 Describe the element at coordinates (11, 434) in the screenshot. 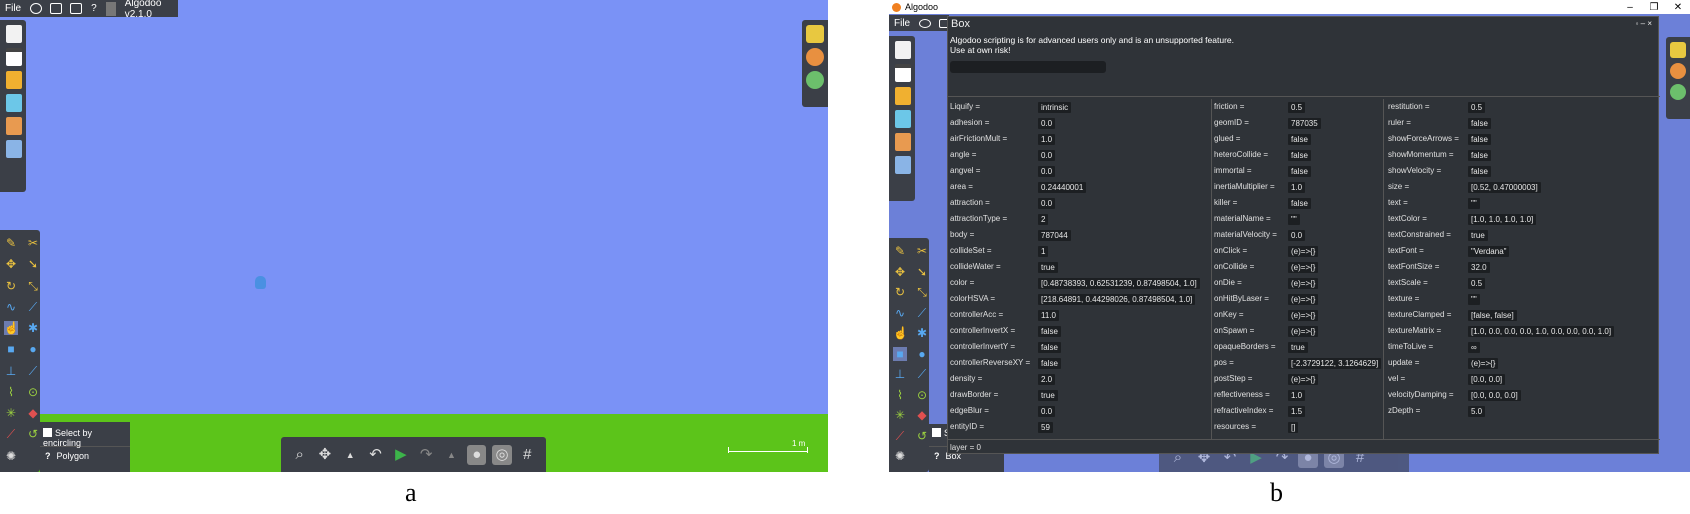

I see `laser-tool-icon: ⟋` at that location.